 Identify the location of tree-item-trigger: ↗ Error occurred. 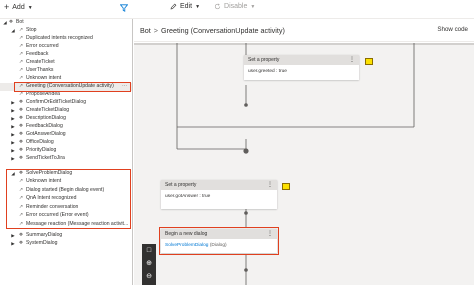
(66, 47).